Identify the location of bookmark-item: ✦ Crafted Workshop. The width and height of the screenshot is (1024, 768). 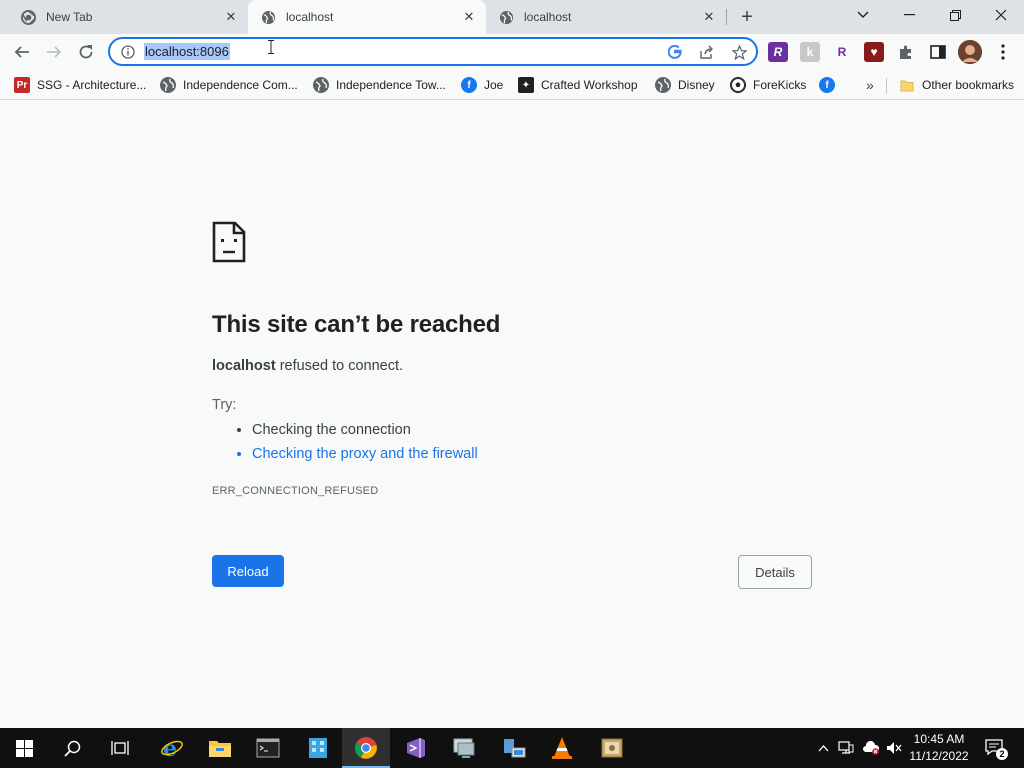
(578, 85).